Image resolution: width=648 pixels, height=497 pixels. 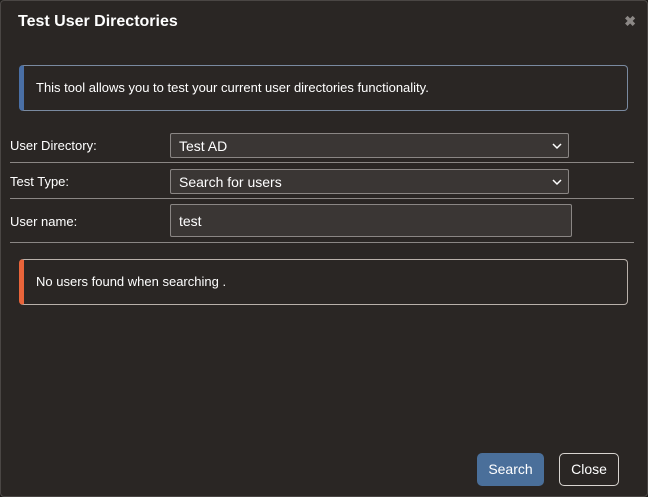 I want to click on user-directory-select: Test AD, so click(x=369, y=145).